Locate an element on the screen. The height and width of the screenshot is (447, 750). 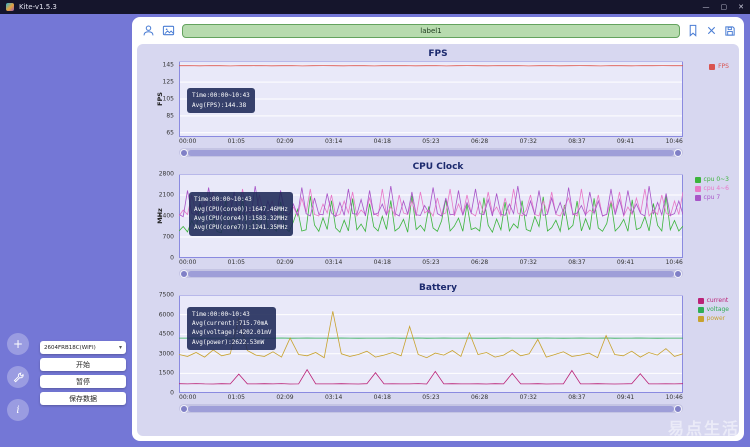
app-icon is located at coordinates (10, 7).